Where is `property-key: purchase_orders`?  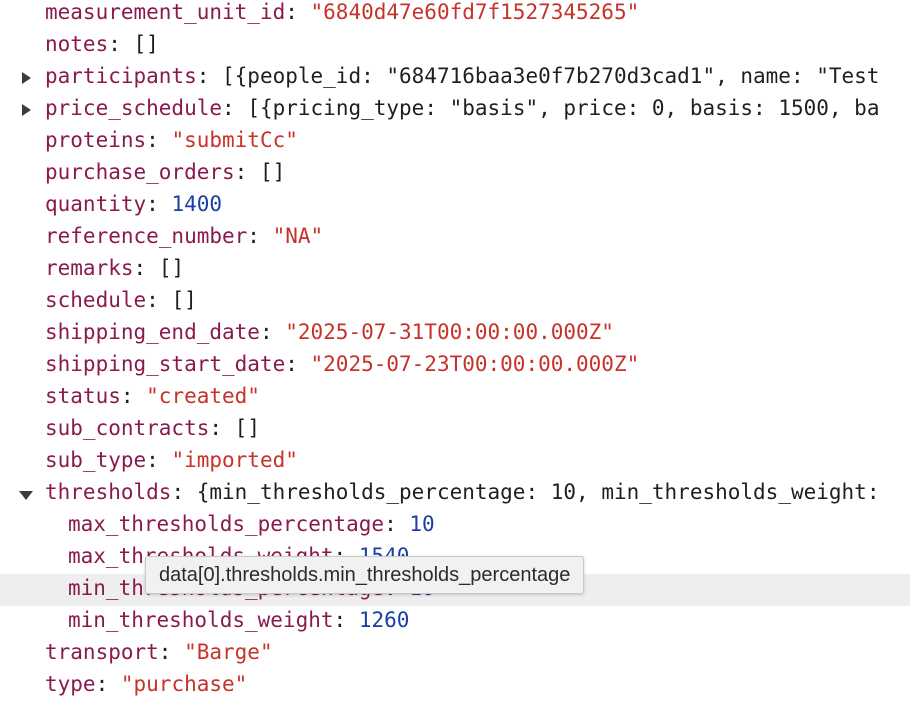 property-key: purchase_orders is located at coordinates (140, 172).